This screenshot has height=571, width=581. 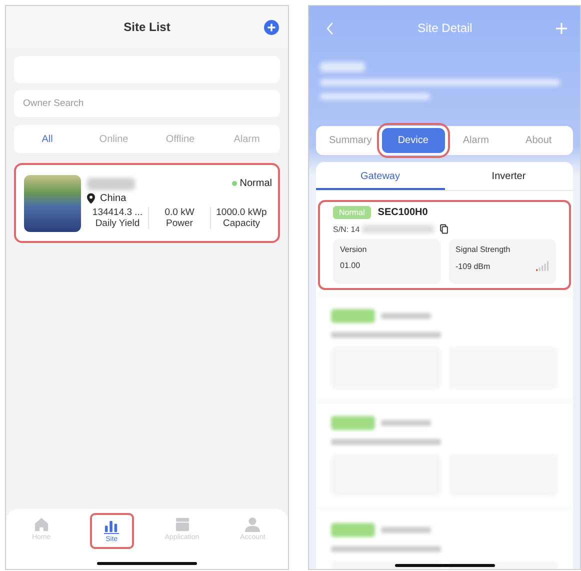 I want to click on home-icon, so click(x=41, y=524).